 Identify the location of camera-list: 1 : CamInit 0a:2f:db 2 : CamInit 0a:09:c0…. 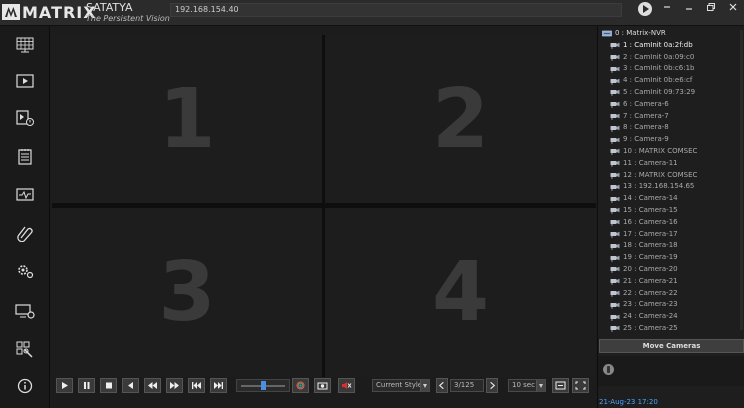
(671, 187).